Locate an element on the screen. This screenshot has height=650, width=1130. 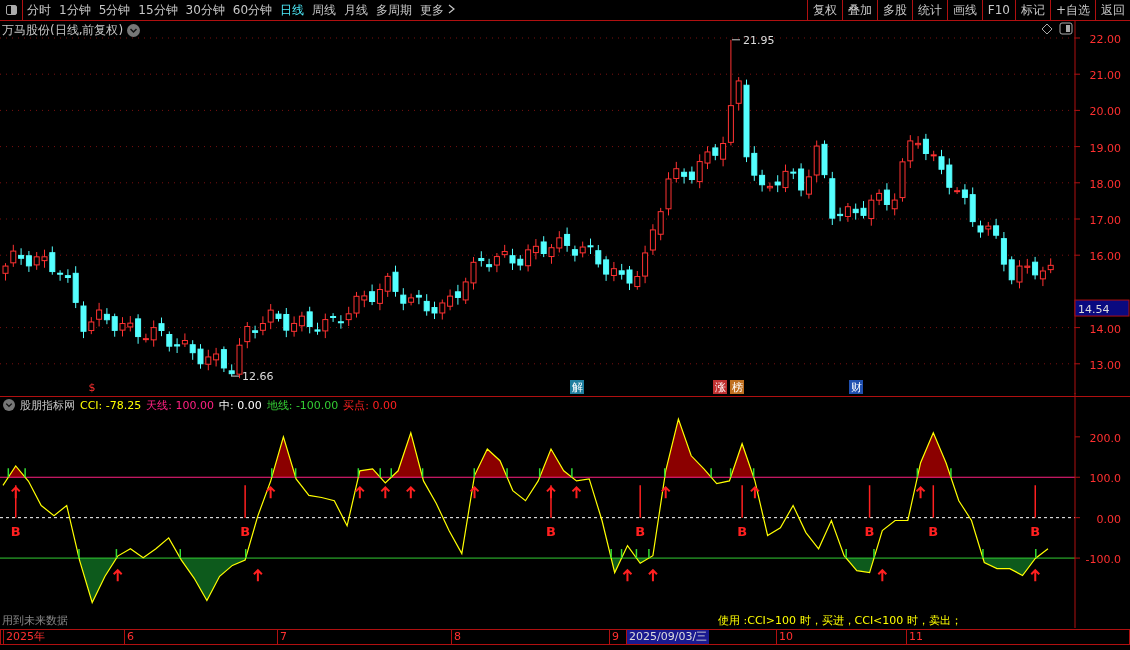
chevron-right-icon is located at coordinates (452, 8).